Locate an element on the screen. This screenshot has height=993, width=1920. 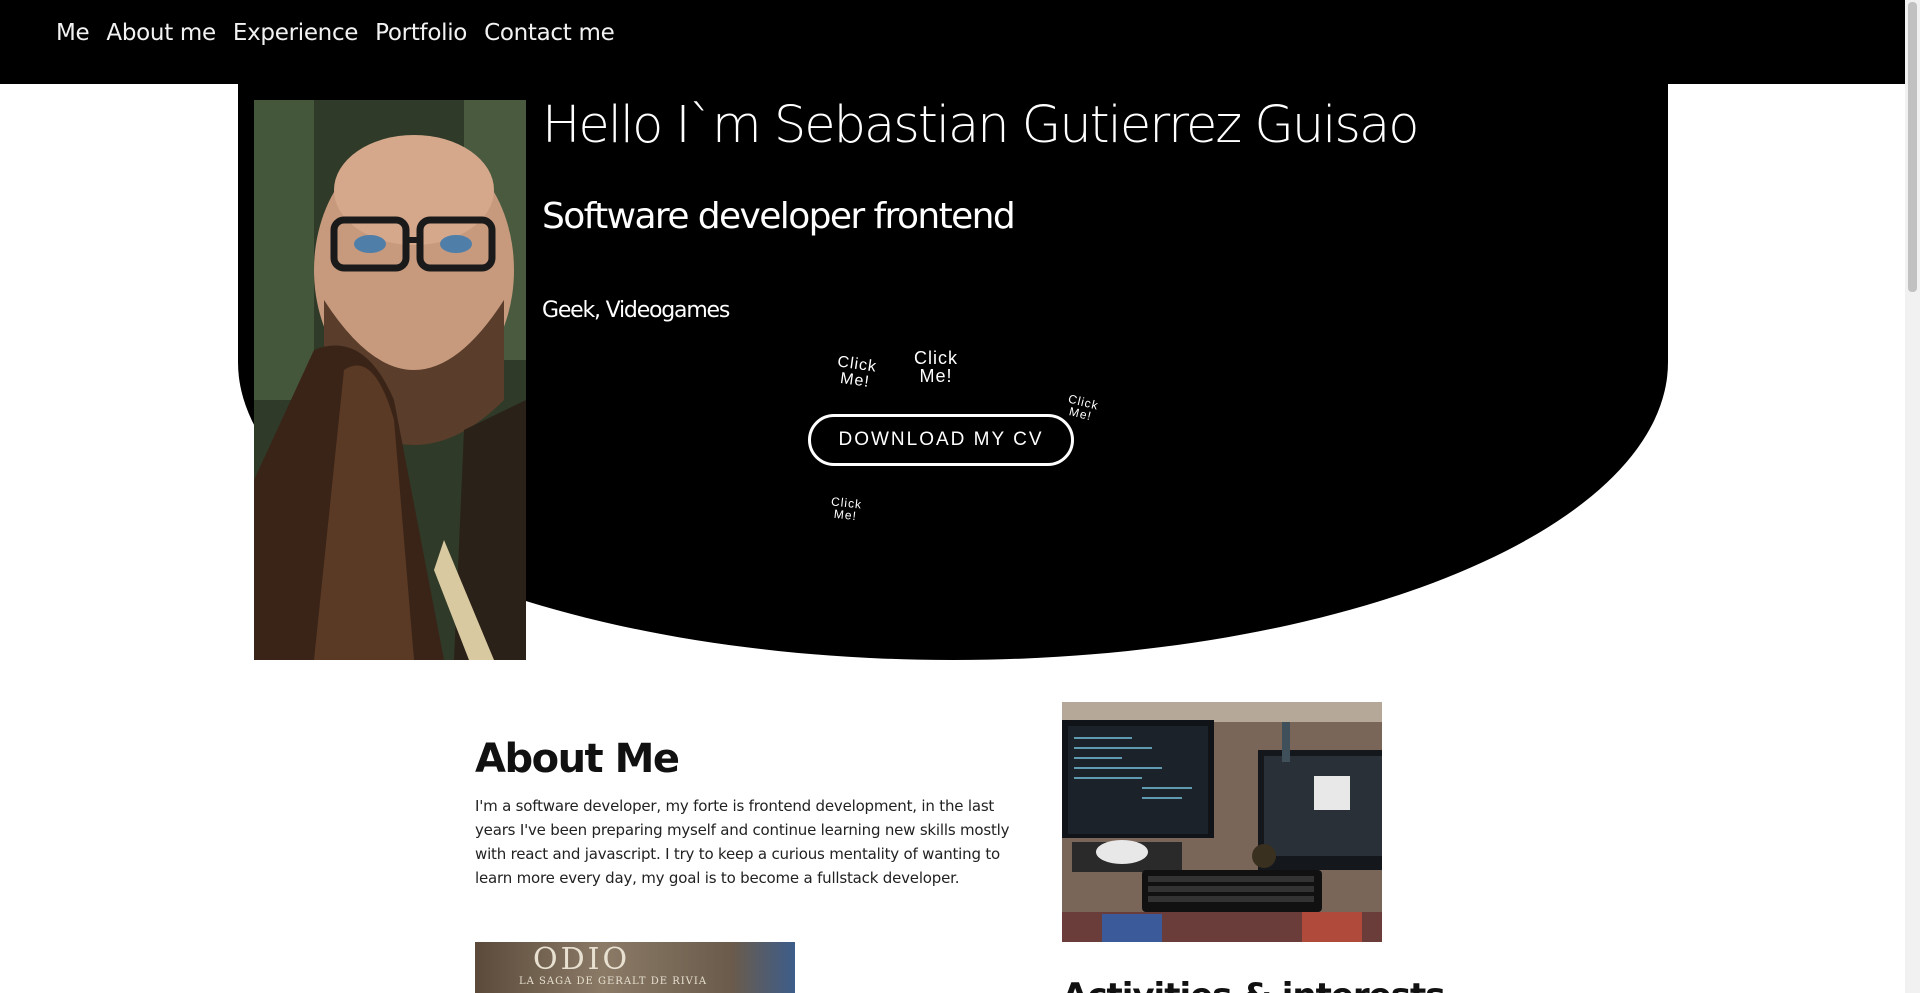
nav-link-about-me: About me is located at coordinates (161, 33).